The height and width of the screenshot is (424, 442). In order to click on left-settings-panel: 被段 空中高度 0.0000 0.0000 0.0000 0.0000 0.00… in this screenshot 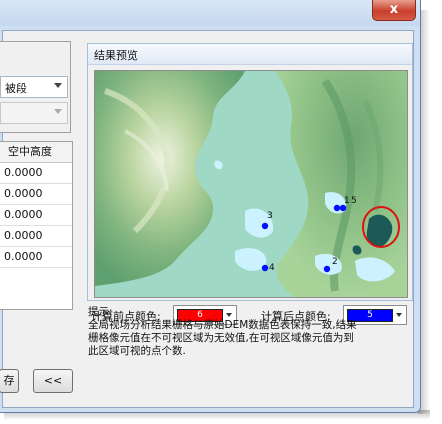, I will do `click(37, 217)`.